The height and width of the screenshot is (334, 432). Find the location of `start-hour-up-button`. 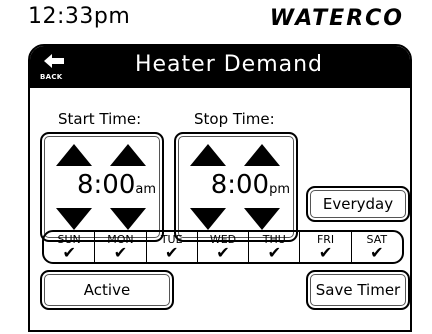

start-hour-up-button is located at coordinates (74, 155).